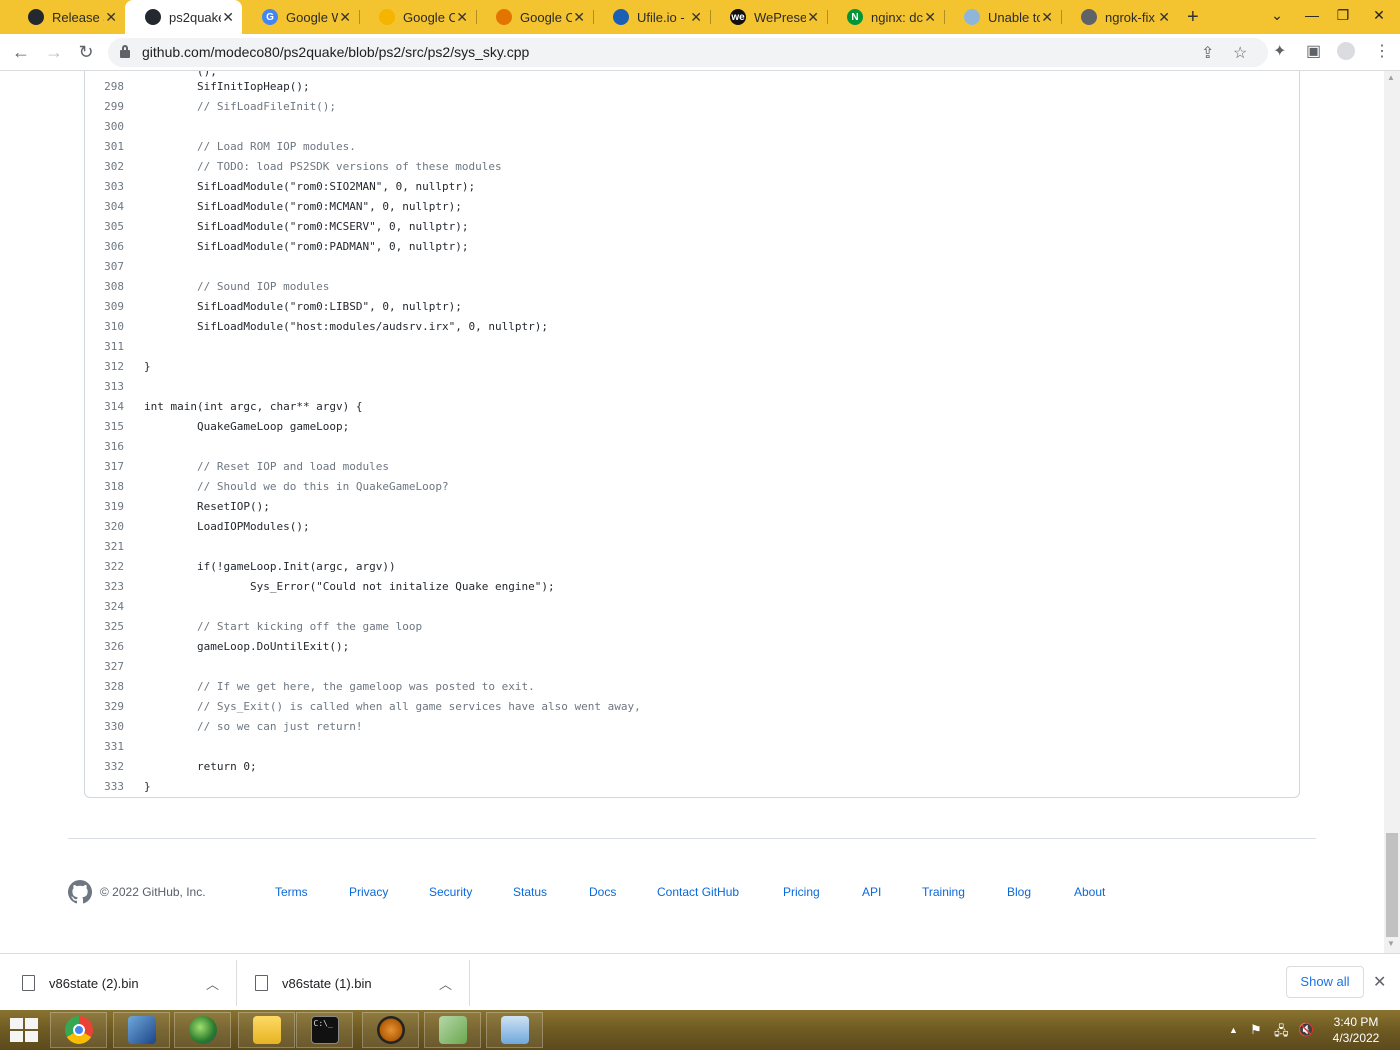 The width and height of the screenshot is (1400, 1050). Describe the element at coordinates (104, 587) in the screenshot. I see `line-number: 323` at that location.